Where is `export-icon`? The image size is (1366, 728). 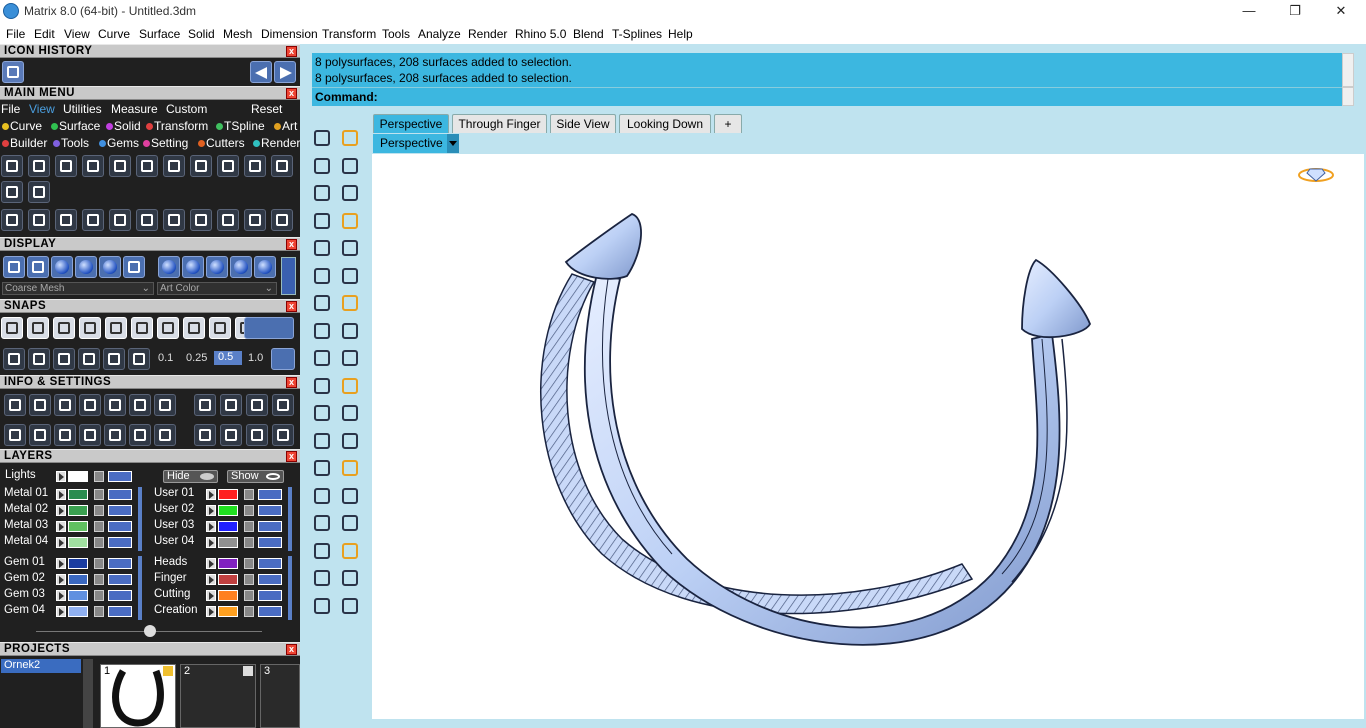
export-icon is located at coordinates (257, 405).